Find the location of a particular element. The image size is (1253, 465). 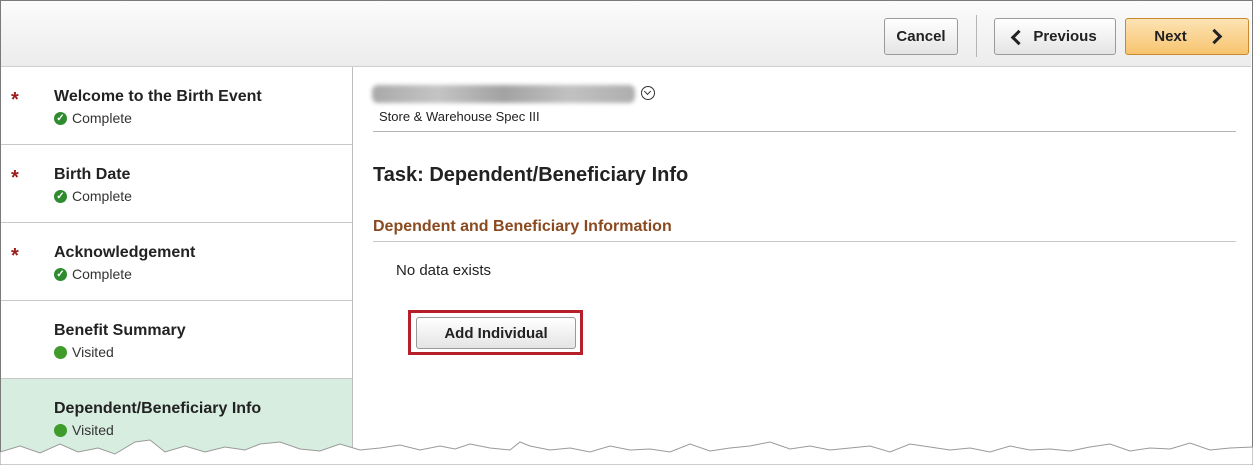

no-data-message: No data exists is located at coordinates (444, 270).